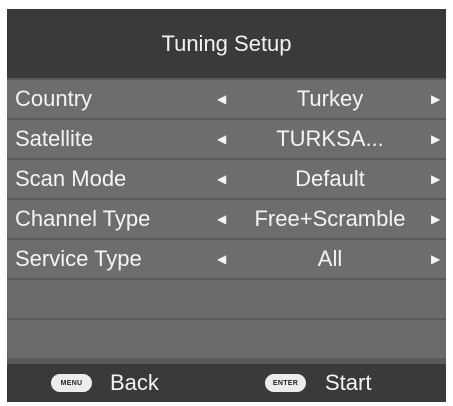 This screenshot has width=453, height=406. I want to click on setting-row-service-type: Service Type ◀ All ▶, so click(226, 259).